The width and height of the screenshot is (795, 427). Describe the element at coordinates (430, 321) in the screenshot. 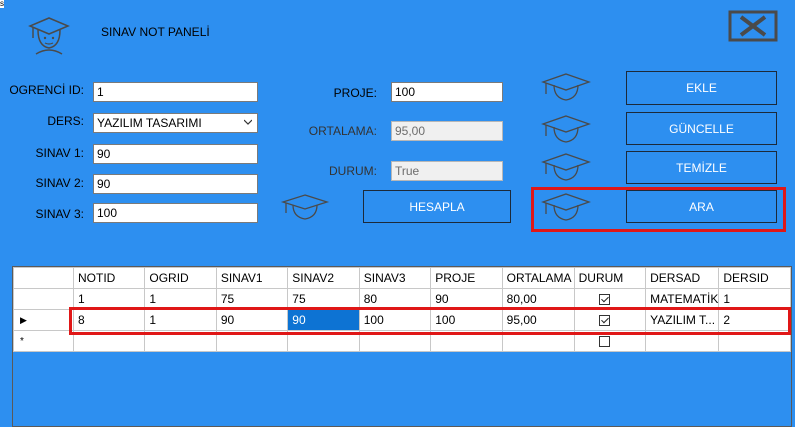

I see `row-highlight-box` at that location.